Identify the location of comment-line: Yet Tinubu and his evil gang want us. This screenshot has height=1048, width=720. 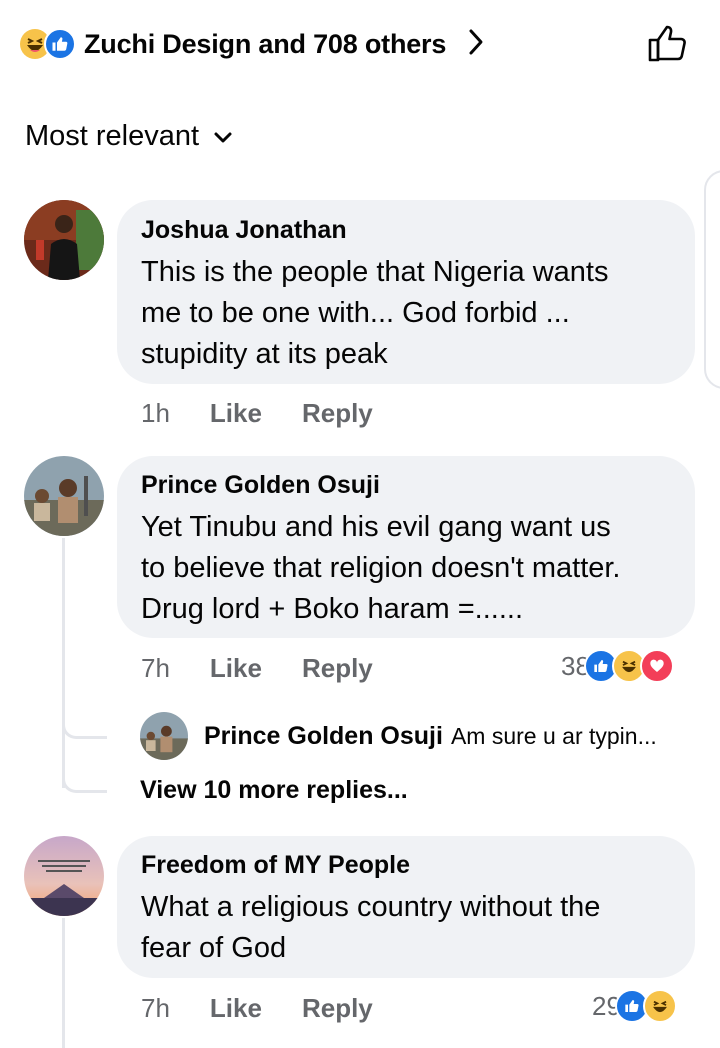
(376, 527).